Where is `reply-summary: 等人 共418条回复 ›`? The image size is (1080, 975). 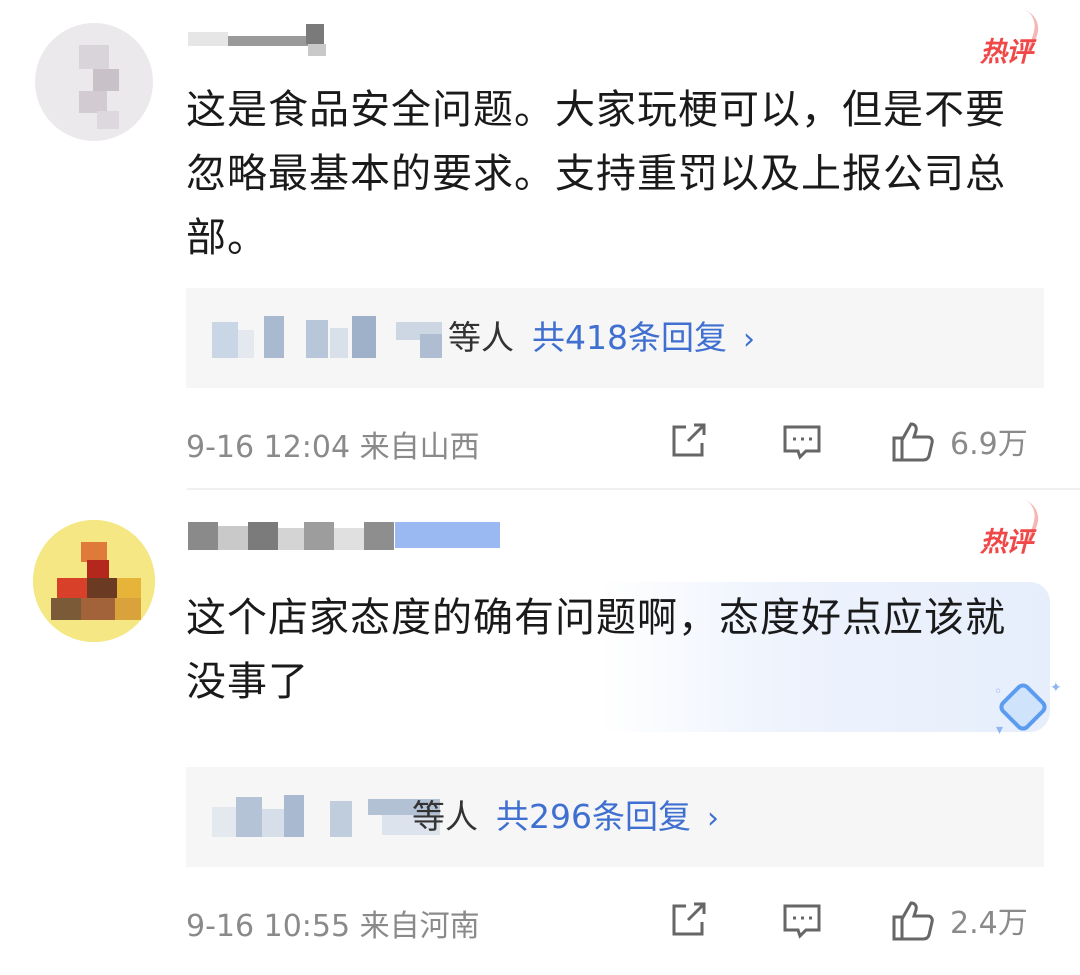
reply-summary: 等人 共418条回复 › is located at coordinates (615, 338).